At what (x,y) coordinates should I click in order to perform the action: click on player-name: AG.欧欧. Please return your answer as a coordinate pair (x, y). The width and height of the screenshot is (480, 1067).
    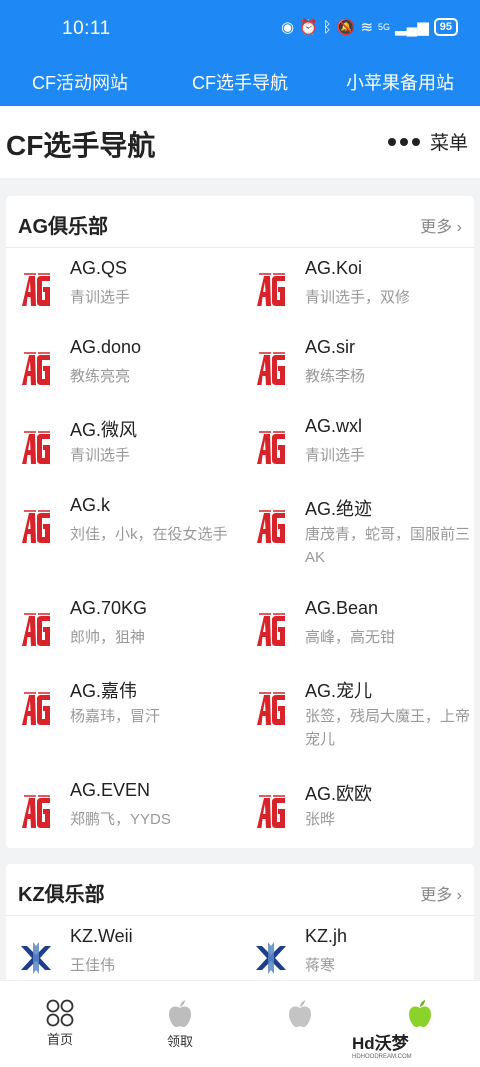
    Looking at the image, I should click on (339, 794).